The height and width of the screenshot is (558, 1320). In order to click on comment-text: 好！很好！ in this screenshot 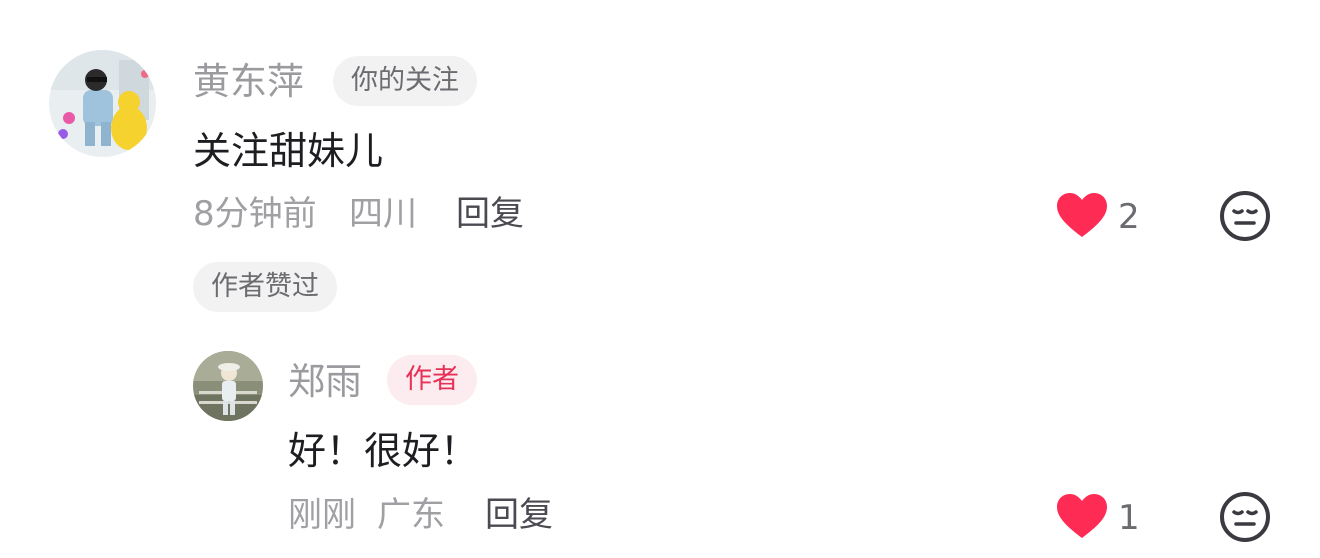, I will do `click(383, 451)`.